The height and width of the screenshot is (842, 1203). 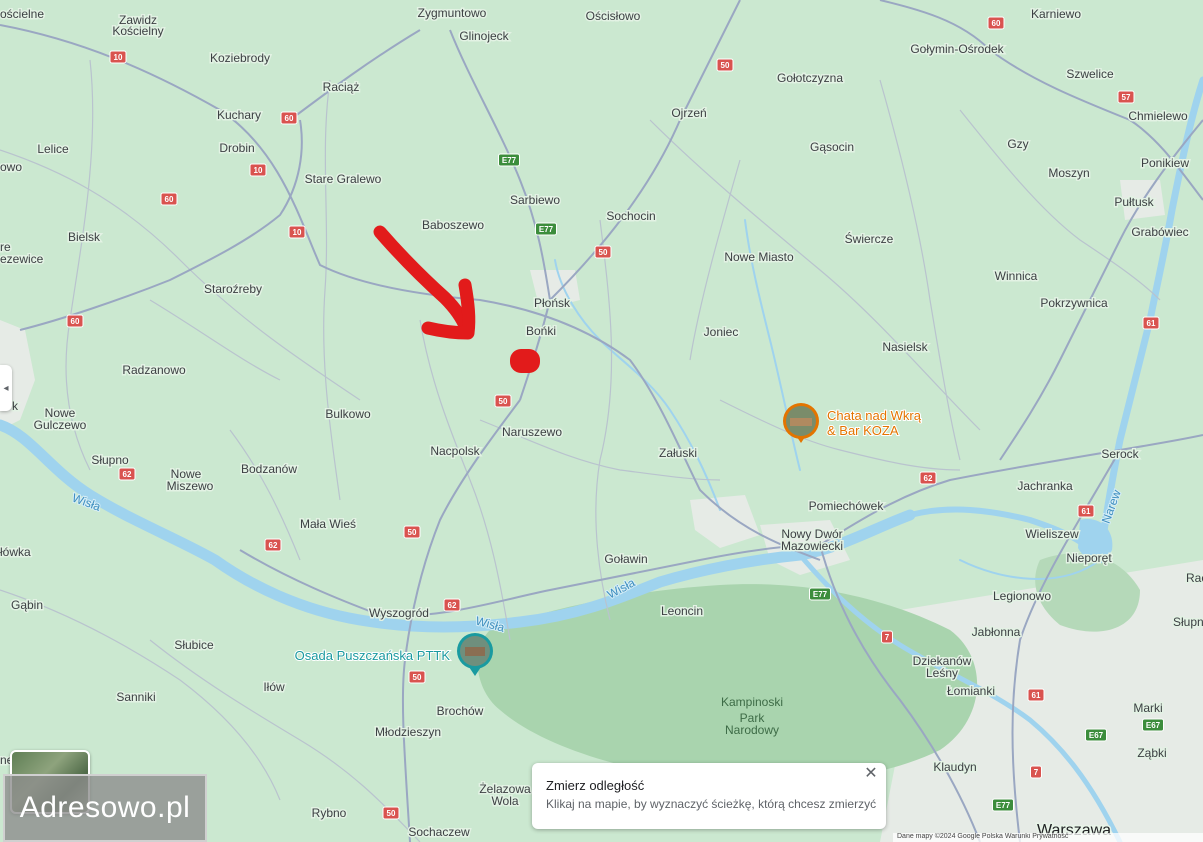 What do you see at coordinates (455, 451) in the screenshot?
I see `place-label-nacpolsk: Nacpolsk` at bounding box center [455, 451].